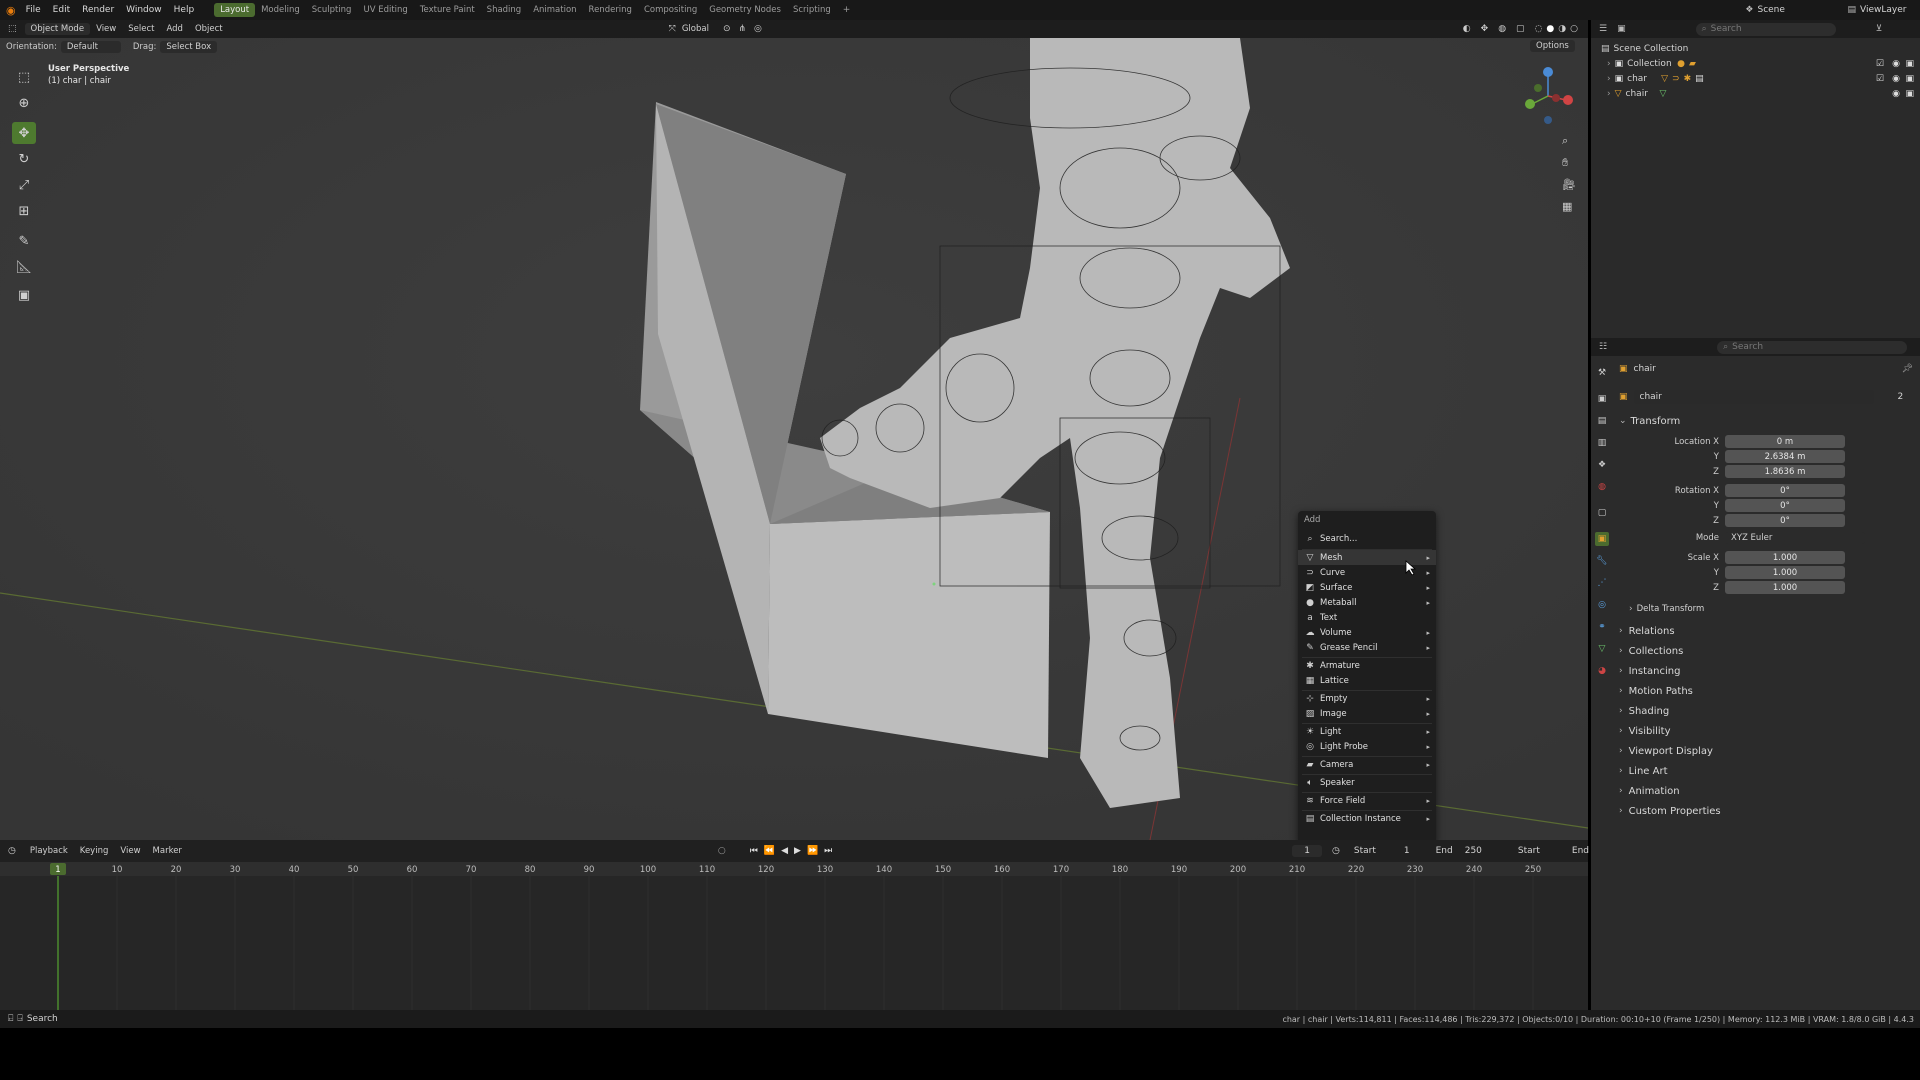  I want to click on shading-render-icon: ○, so click(1574, 29).